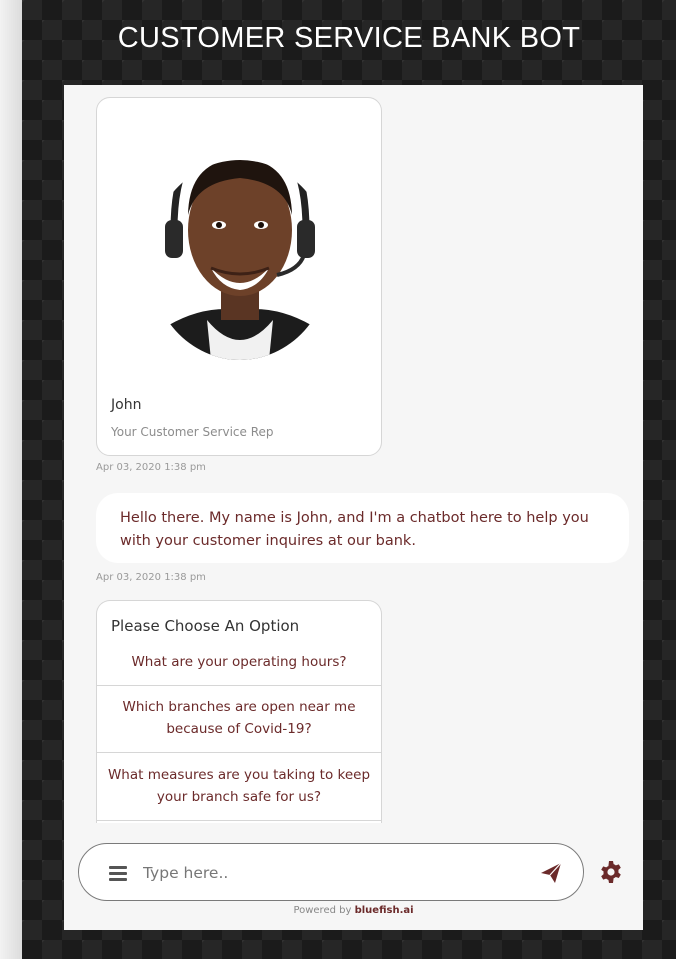 This screenshot has height=959, width=676. I want to click on powered-by-label: Powered by, so click(322, 910).